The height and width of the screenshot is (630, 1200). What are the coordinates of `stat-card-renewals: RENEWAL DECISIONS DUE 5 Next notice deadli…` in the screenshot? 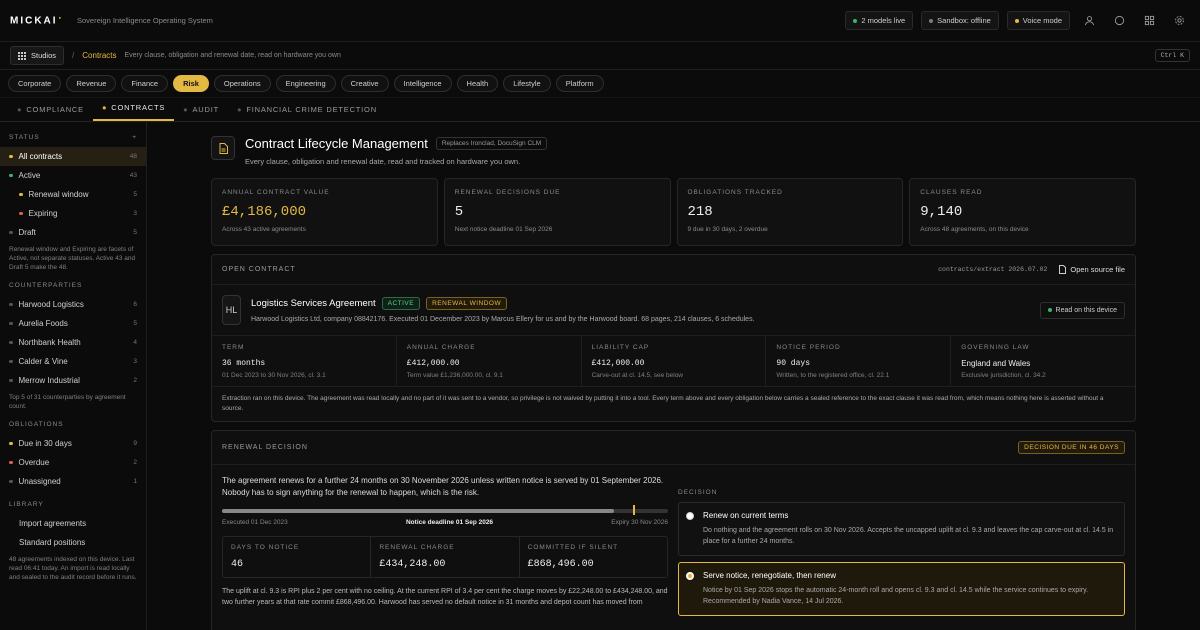 It's located at (557, 212).